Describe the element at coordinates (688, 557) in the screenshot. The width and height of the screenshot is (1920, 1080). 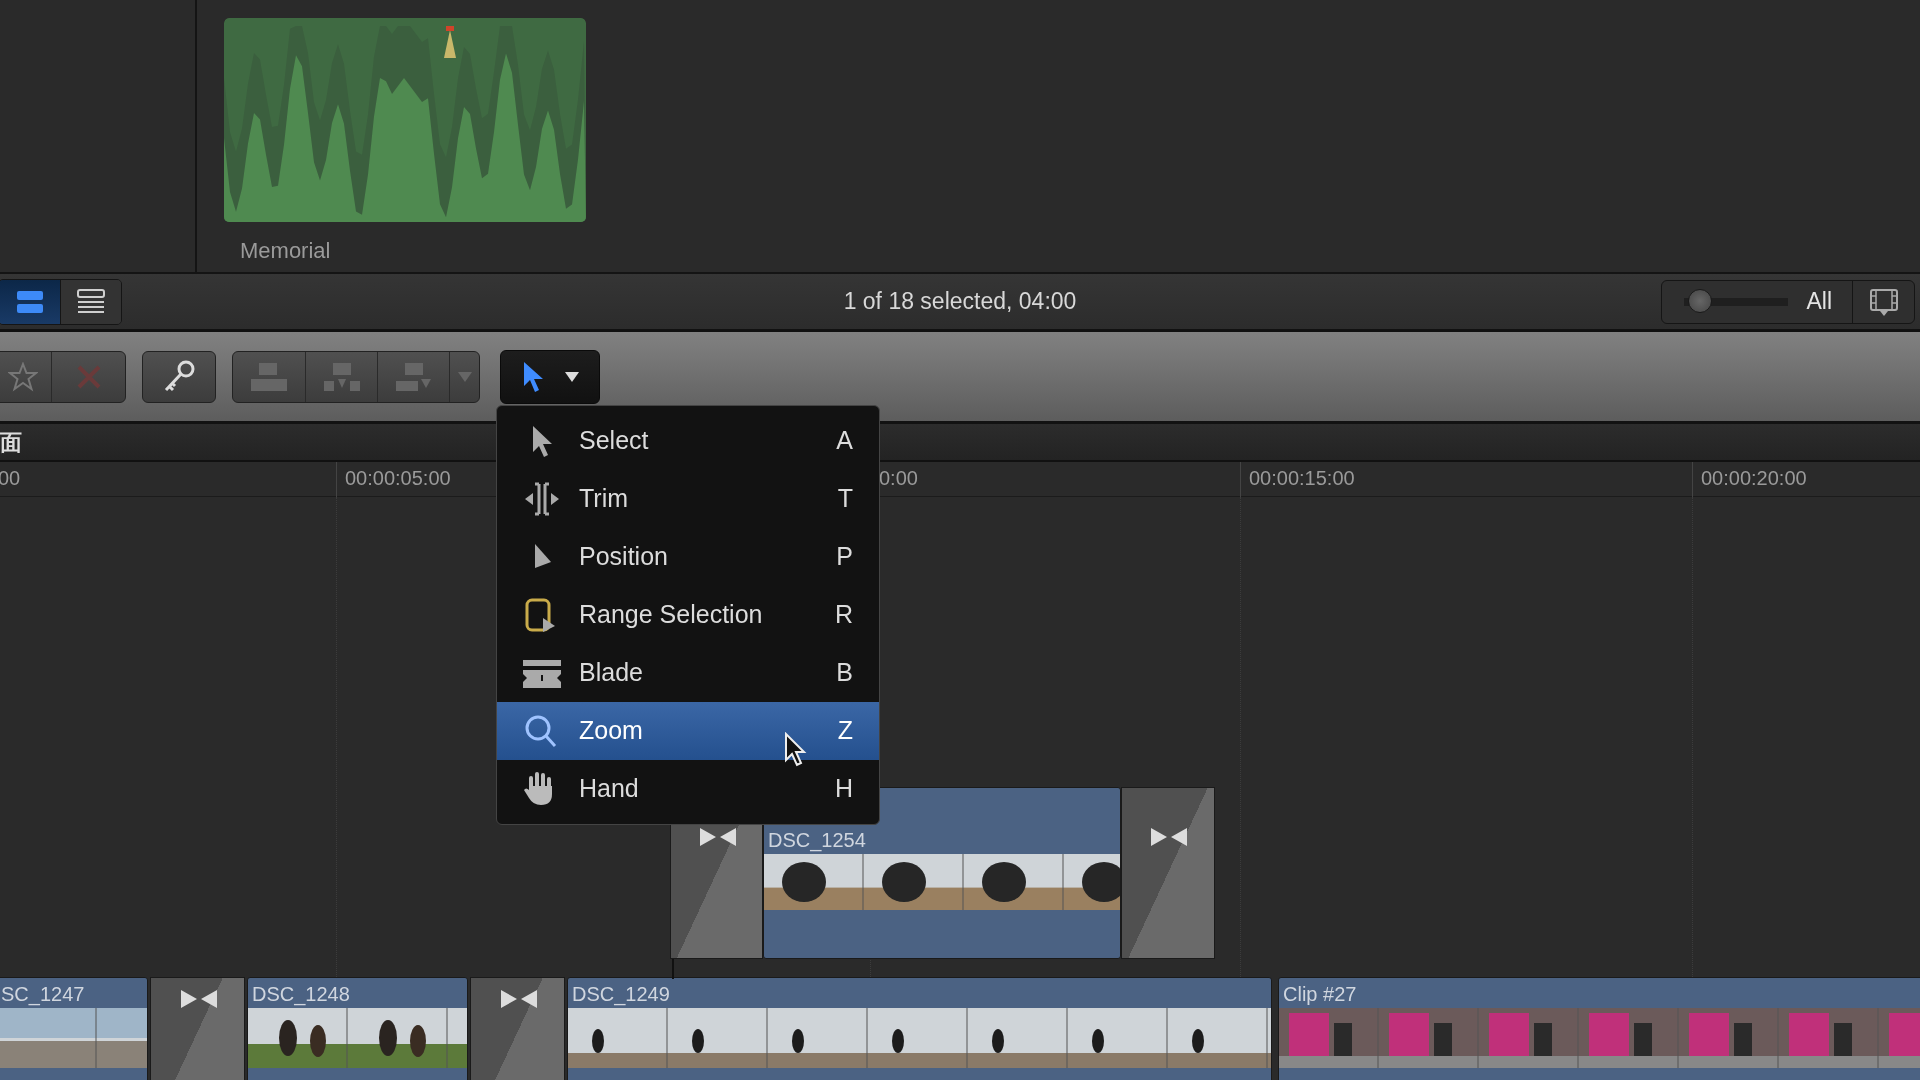
I see `menu-item: Position P` at that location.